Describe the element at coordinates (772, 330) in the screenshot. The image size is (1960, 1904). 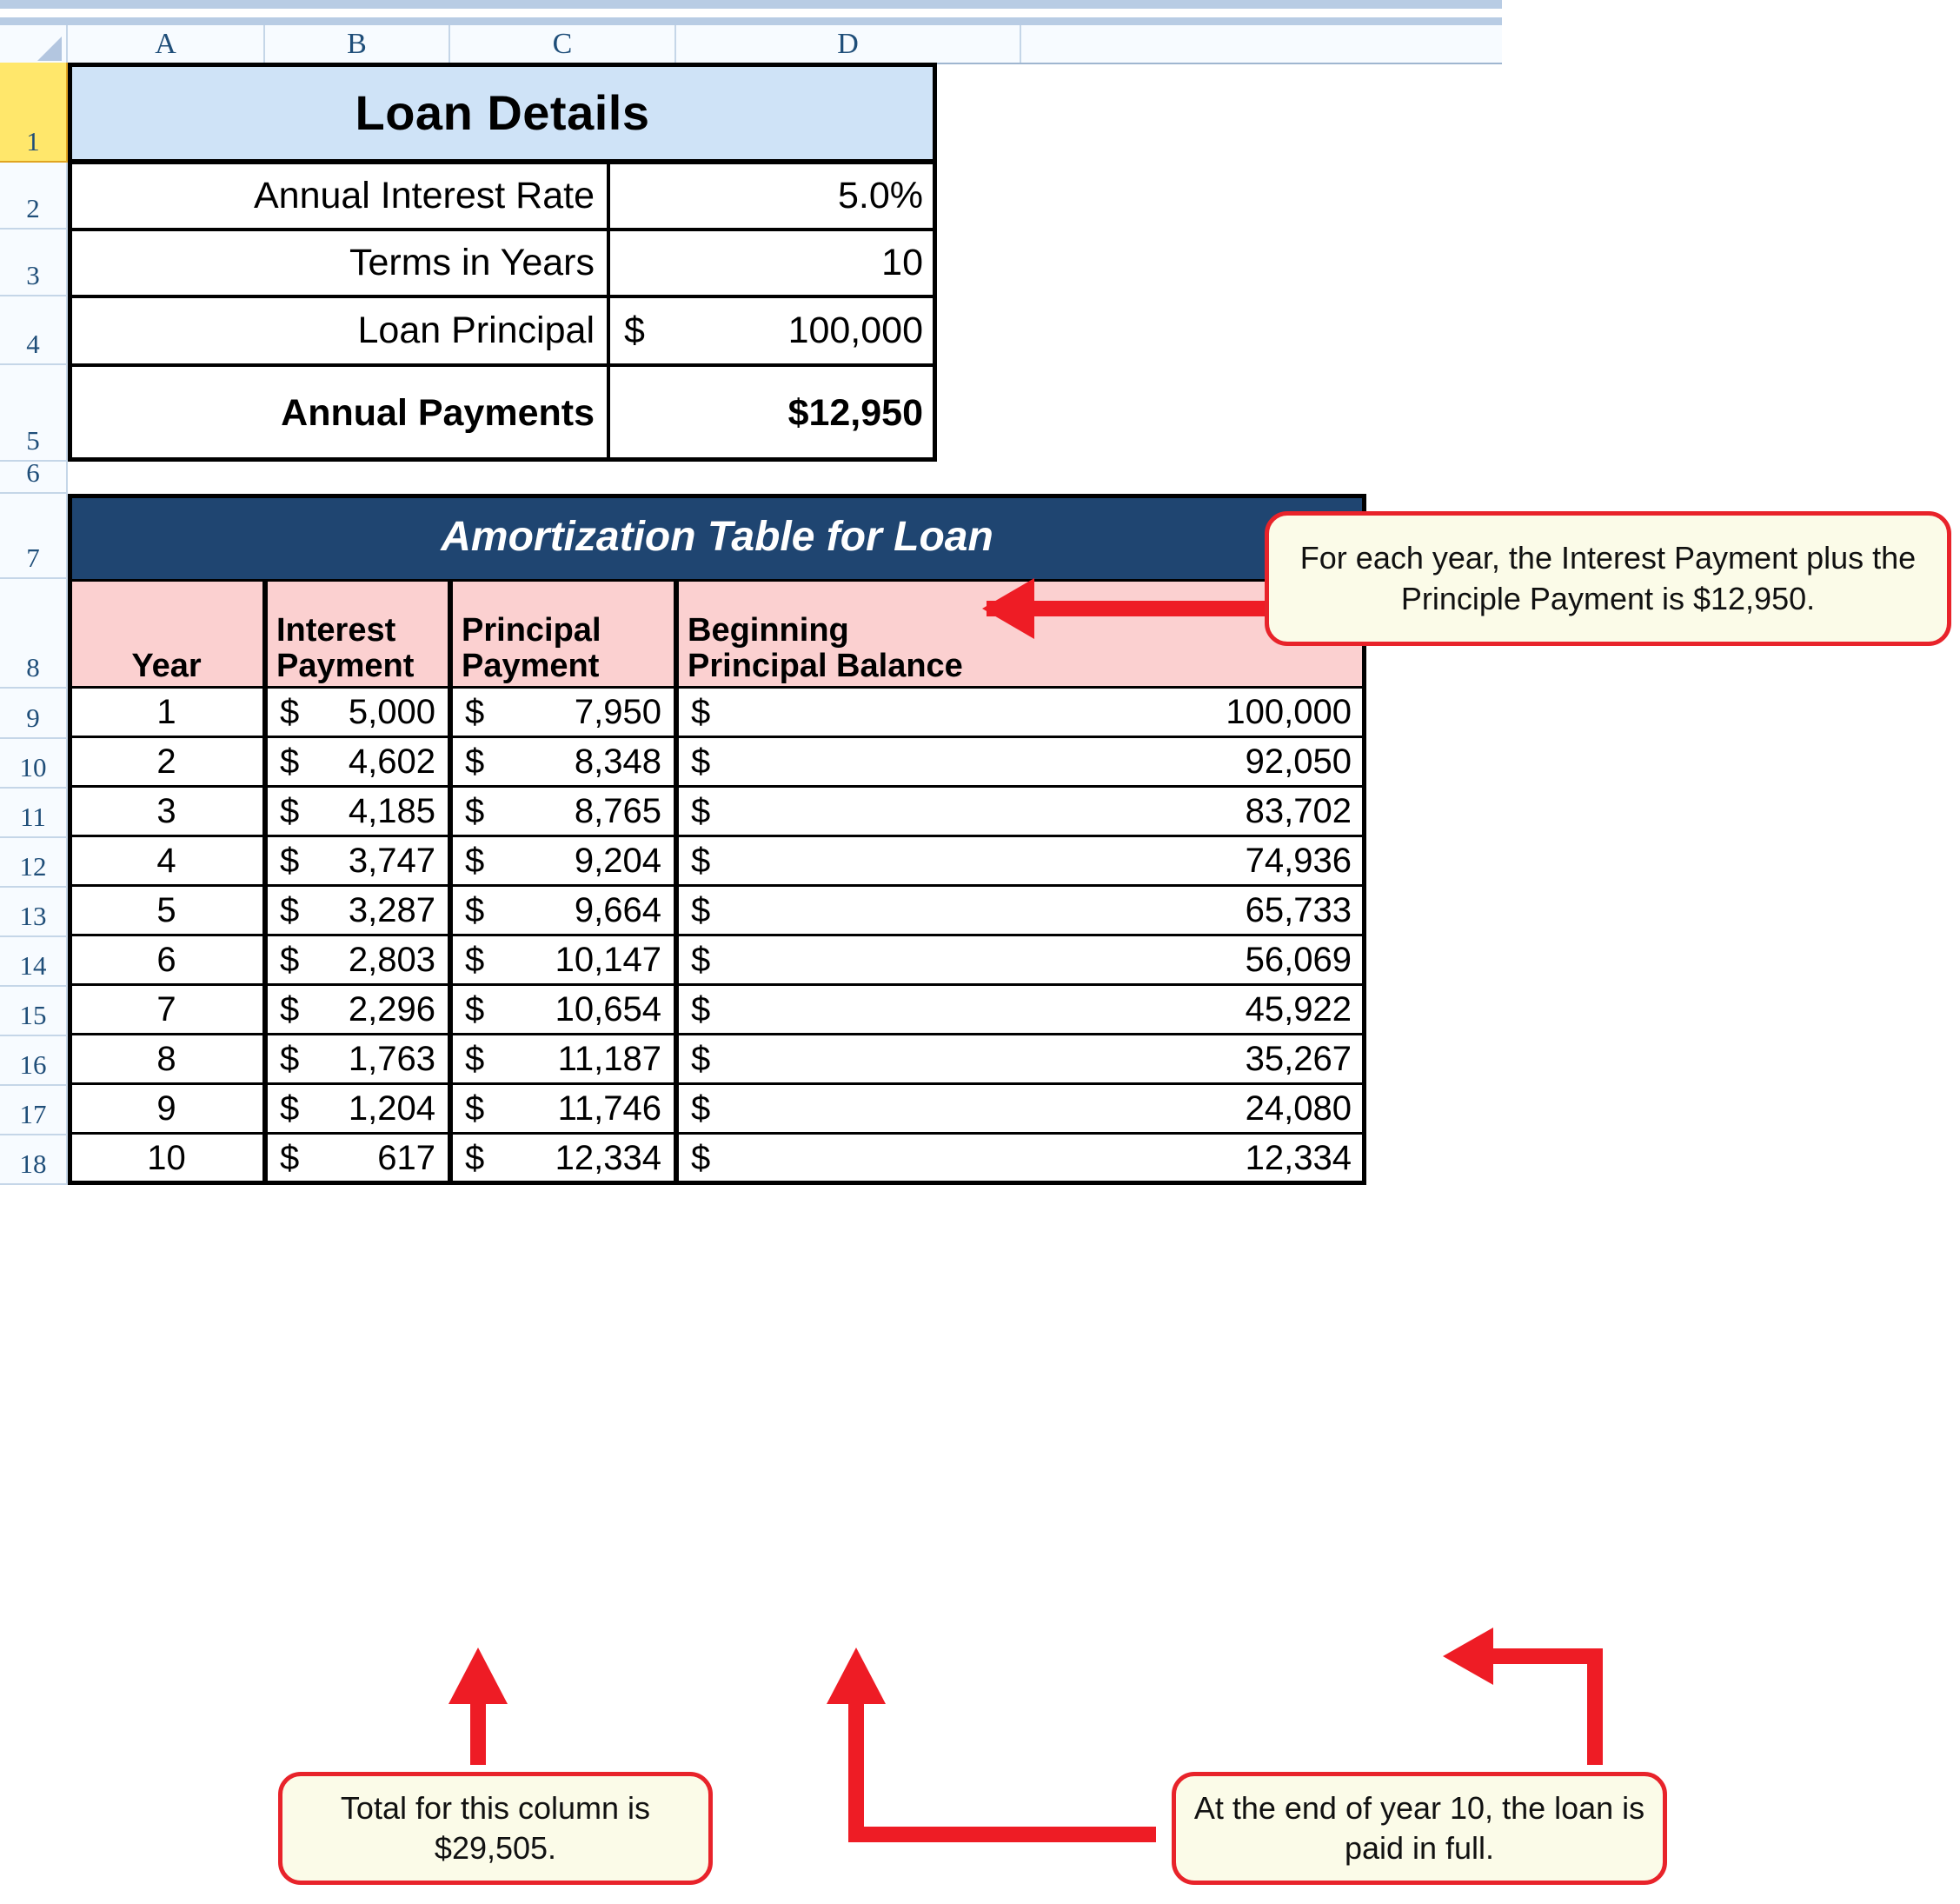
I see `loan-principal-value: $ 100,000` at that location.